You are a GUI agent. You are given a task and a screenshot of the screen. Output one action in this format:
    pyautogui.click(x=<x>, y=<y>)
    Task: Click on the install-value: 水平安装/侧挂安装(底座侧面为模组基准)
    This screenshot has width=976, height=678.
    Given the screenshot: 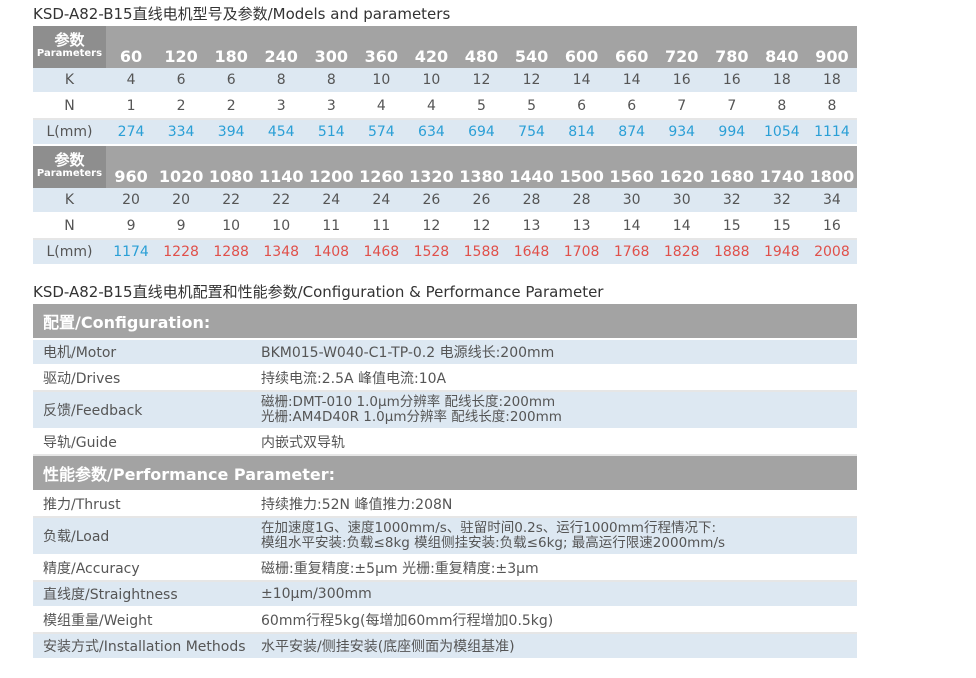 What is the action you would take?
    pyautogui.click(x=554, y=646)
    